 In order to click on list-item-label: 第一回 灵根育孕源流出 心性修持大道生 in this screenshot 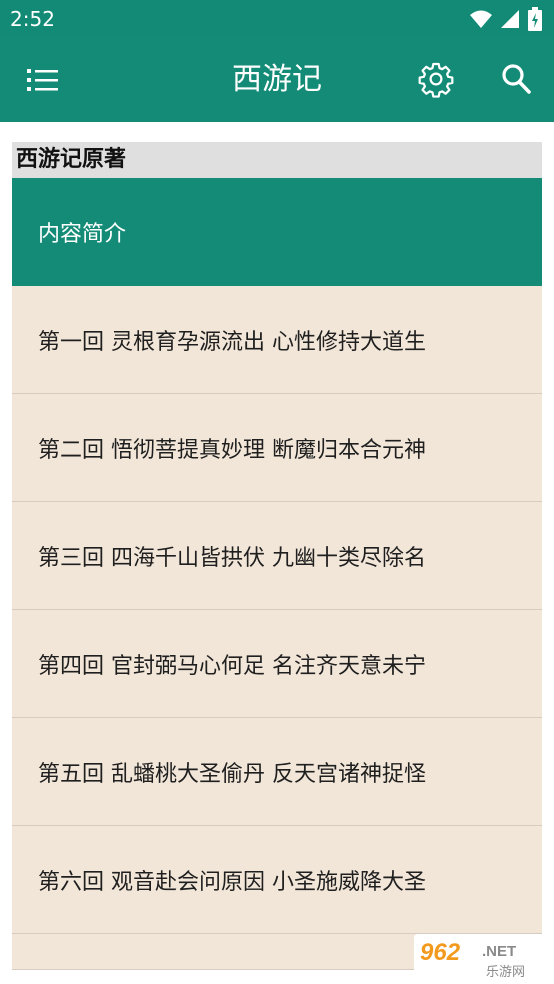, I will do `click(232, 342)`.